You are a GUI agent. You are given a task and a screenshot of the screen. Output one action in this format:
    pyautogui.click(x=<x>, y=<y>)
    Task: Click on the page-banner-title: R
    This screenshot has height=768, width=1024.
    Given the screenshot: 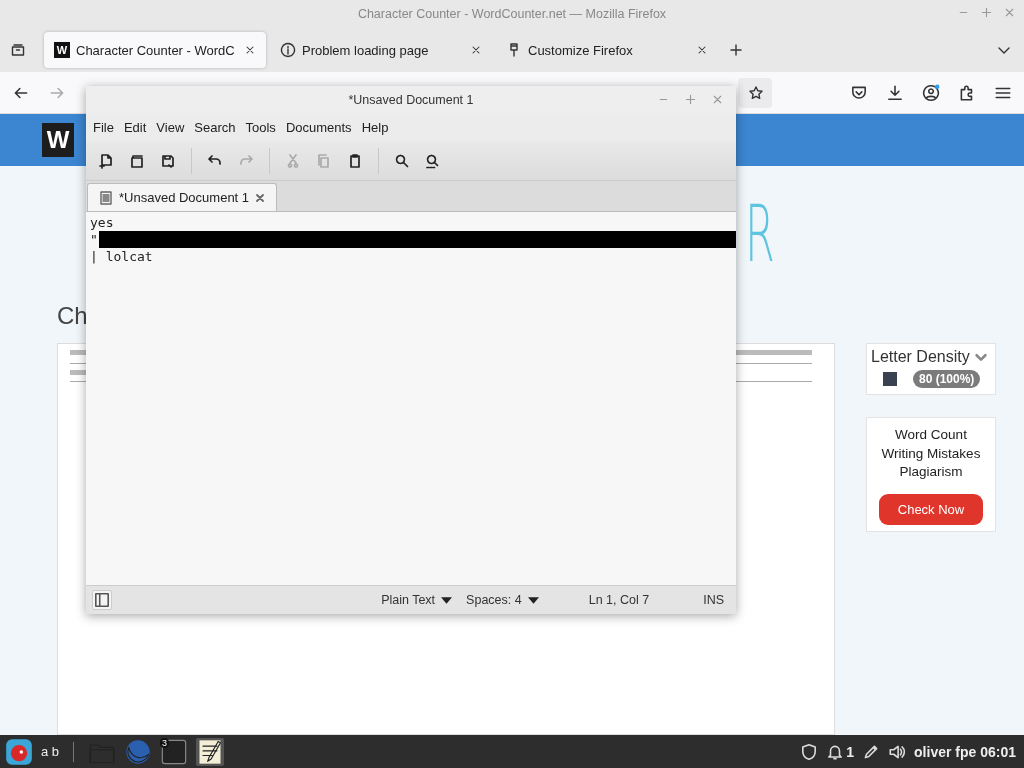 What is the action you would take?
    pyautogui.click(x=760, y=233)
    